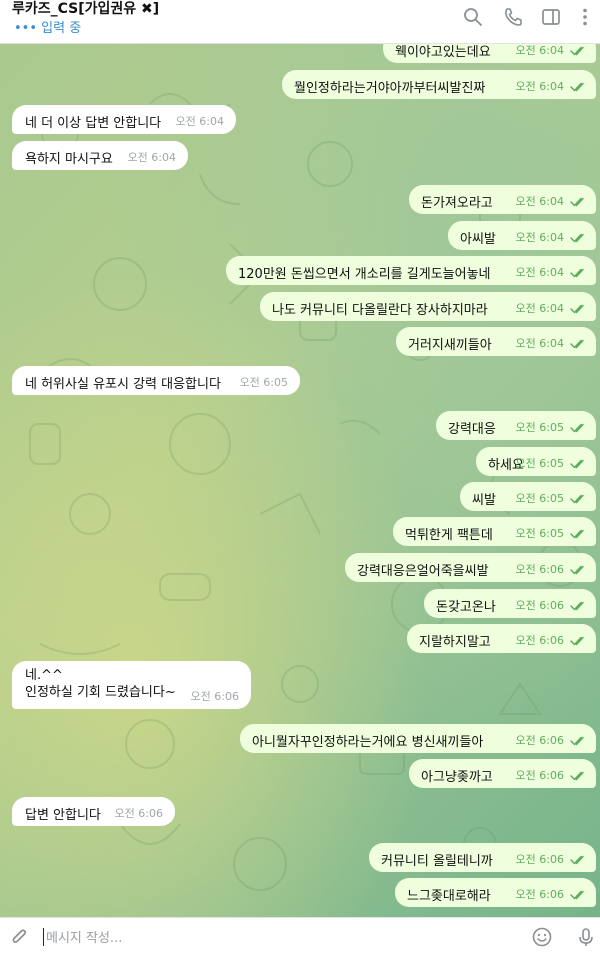 This screenshot has height=956, width=600. Describe the element at coordinates (494, 531) in the screenshot. I see `outgoing-message: 먹튀한게 팩튼데 오전 6:05` at that location.